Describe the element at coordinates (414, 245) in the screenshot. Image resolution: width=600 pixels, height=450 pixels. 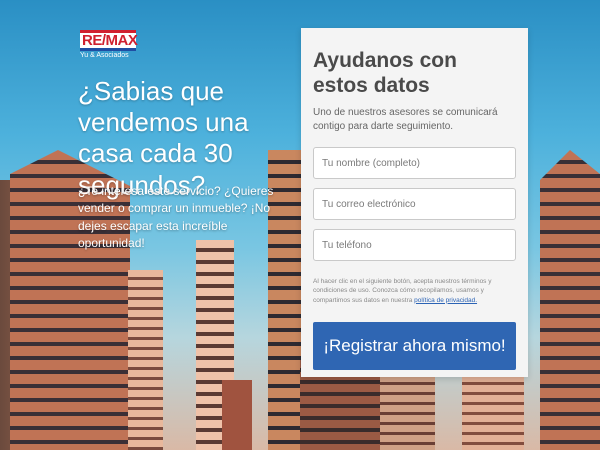
I see `phone-input` at that location.